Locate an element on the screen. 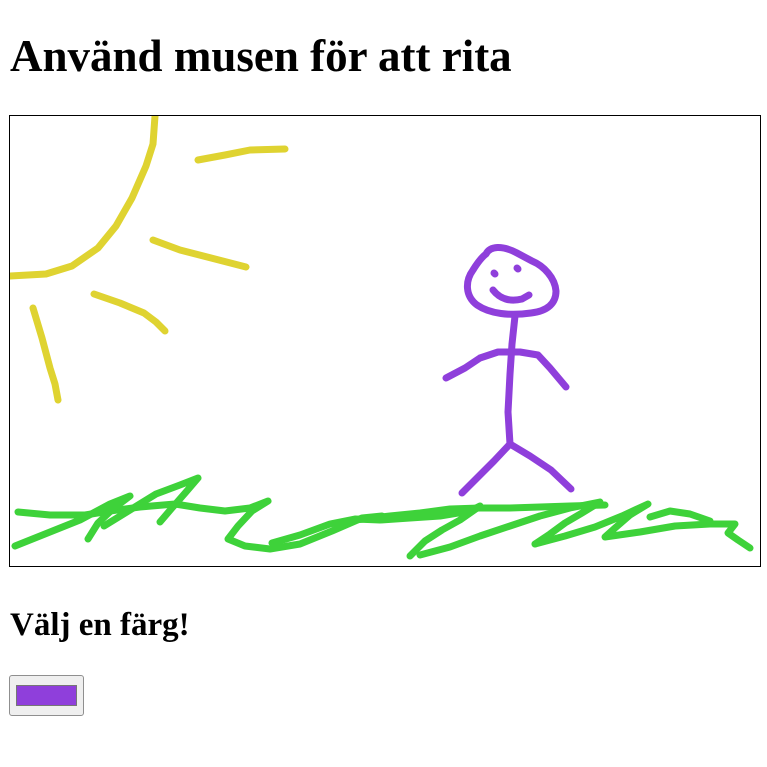  grass-stroke is located at coordinates (680, 516).